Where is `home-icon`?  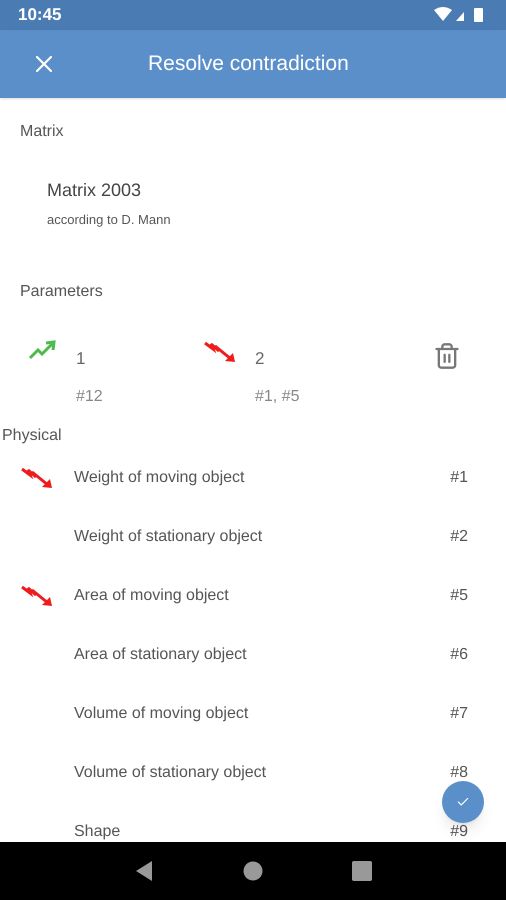 home-icon is located at coordinates (252, 871).